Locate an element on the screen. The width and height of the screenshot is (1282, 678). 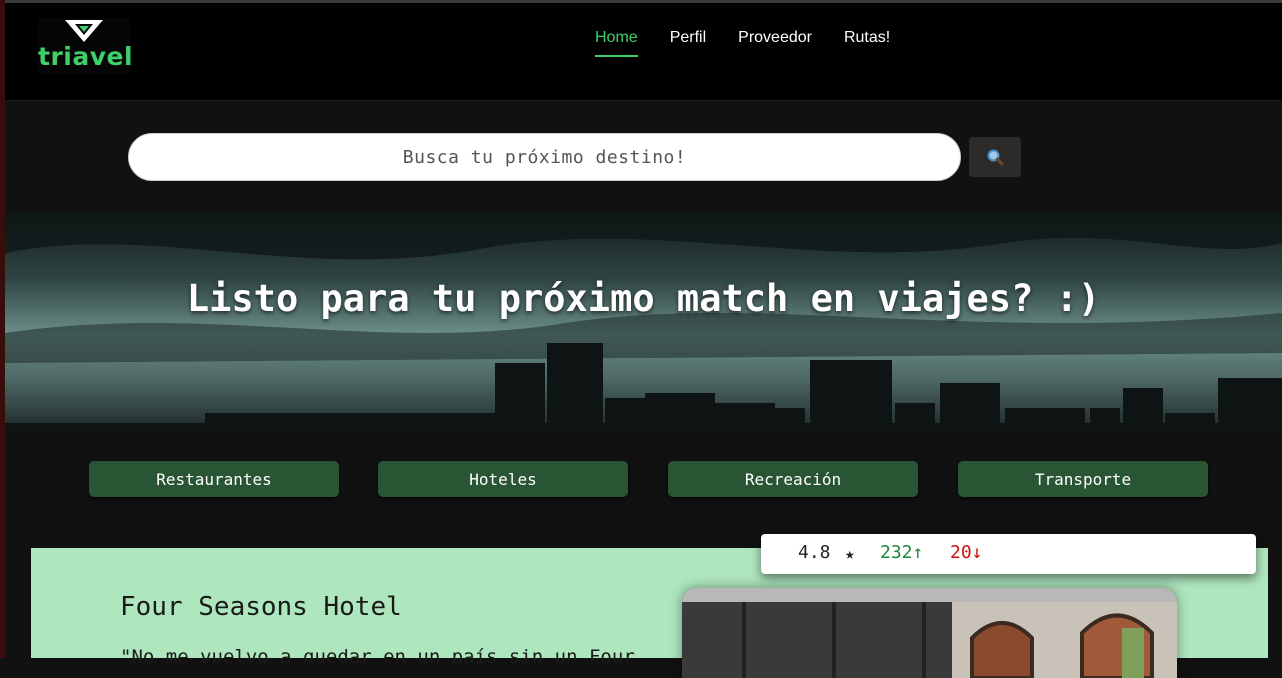
rating-bar: 4.8 ★ 232↑ 20↓ is located at coordinates (1008, 554).